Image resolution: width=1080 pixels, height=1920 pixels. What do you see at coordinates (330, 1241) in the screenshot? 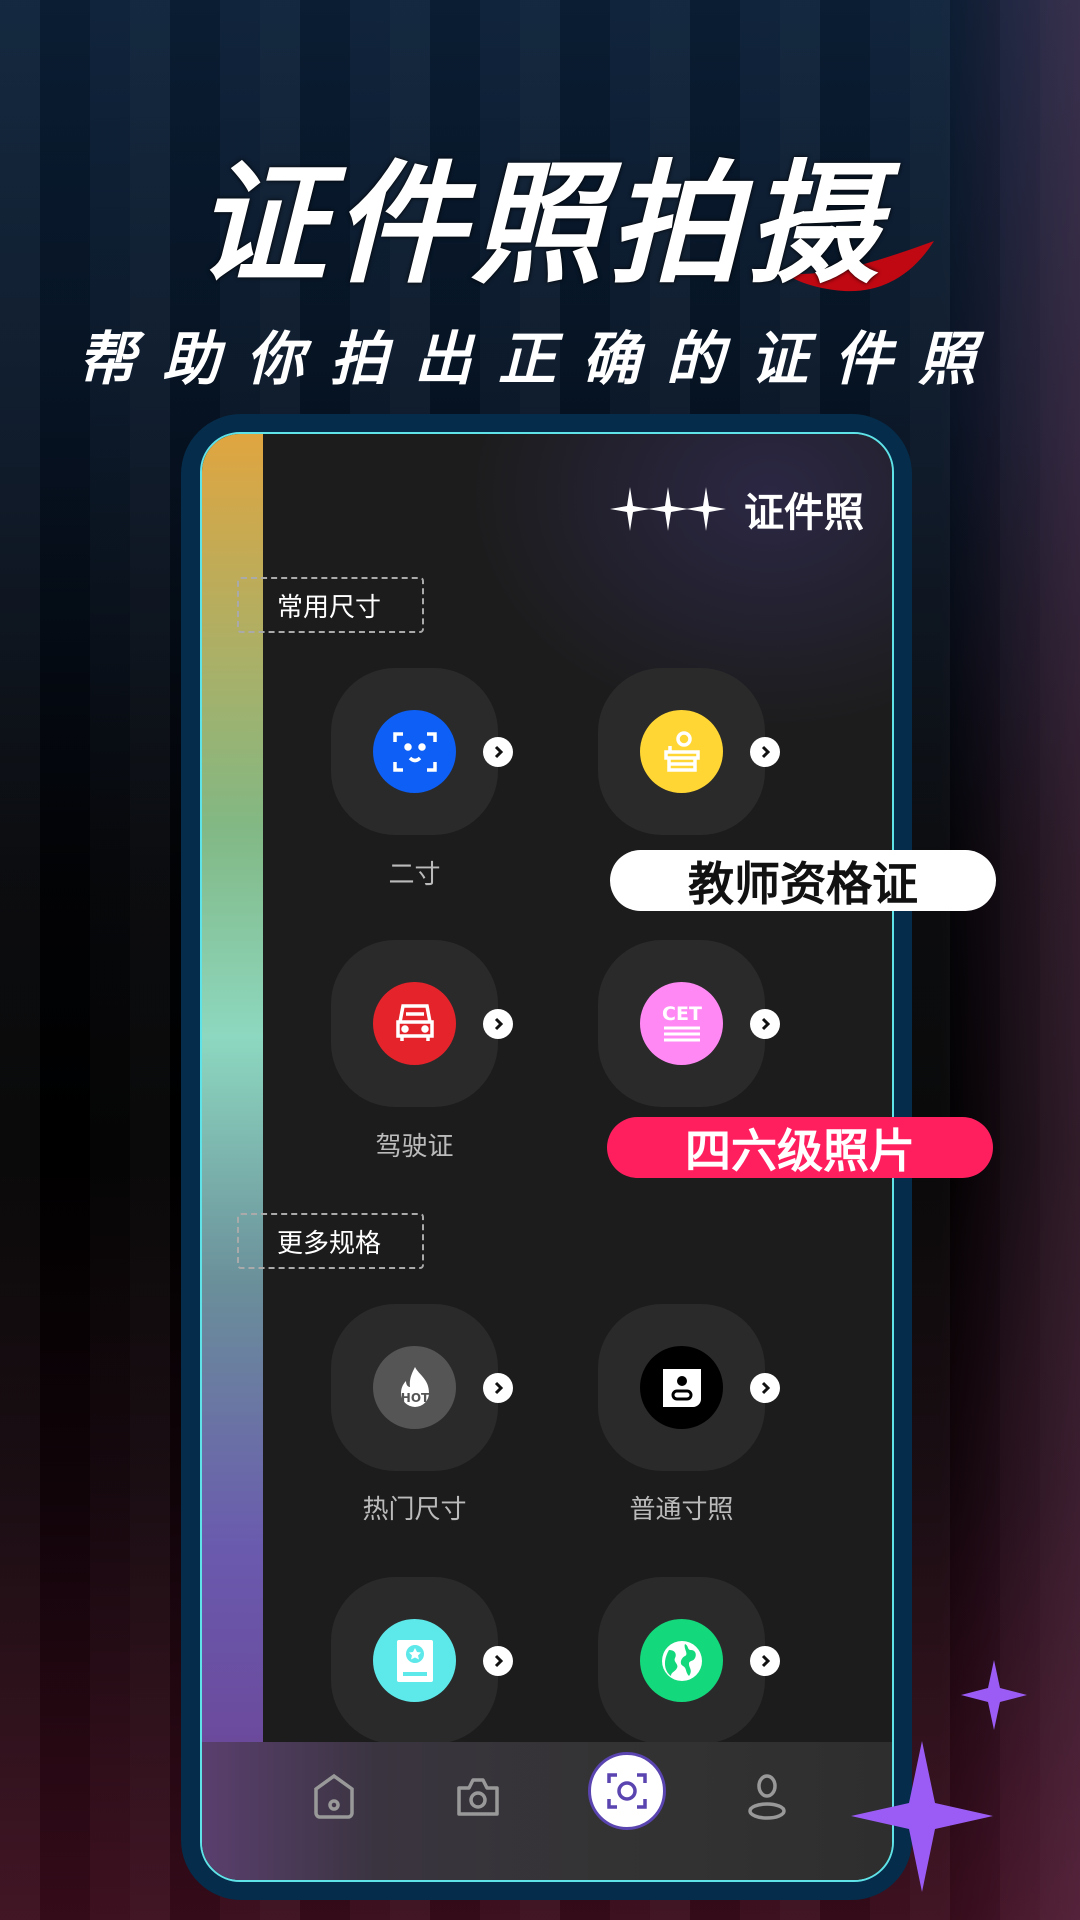
I see `section-more-specs: 更多规格` at bounding box center [330, 1241].